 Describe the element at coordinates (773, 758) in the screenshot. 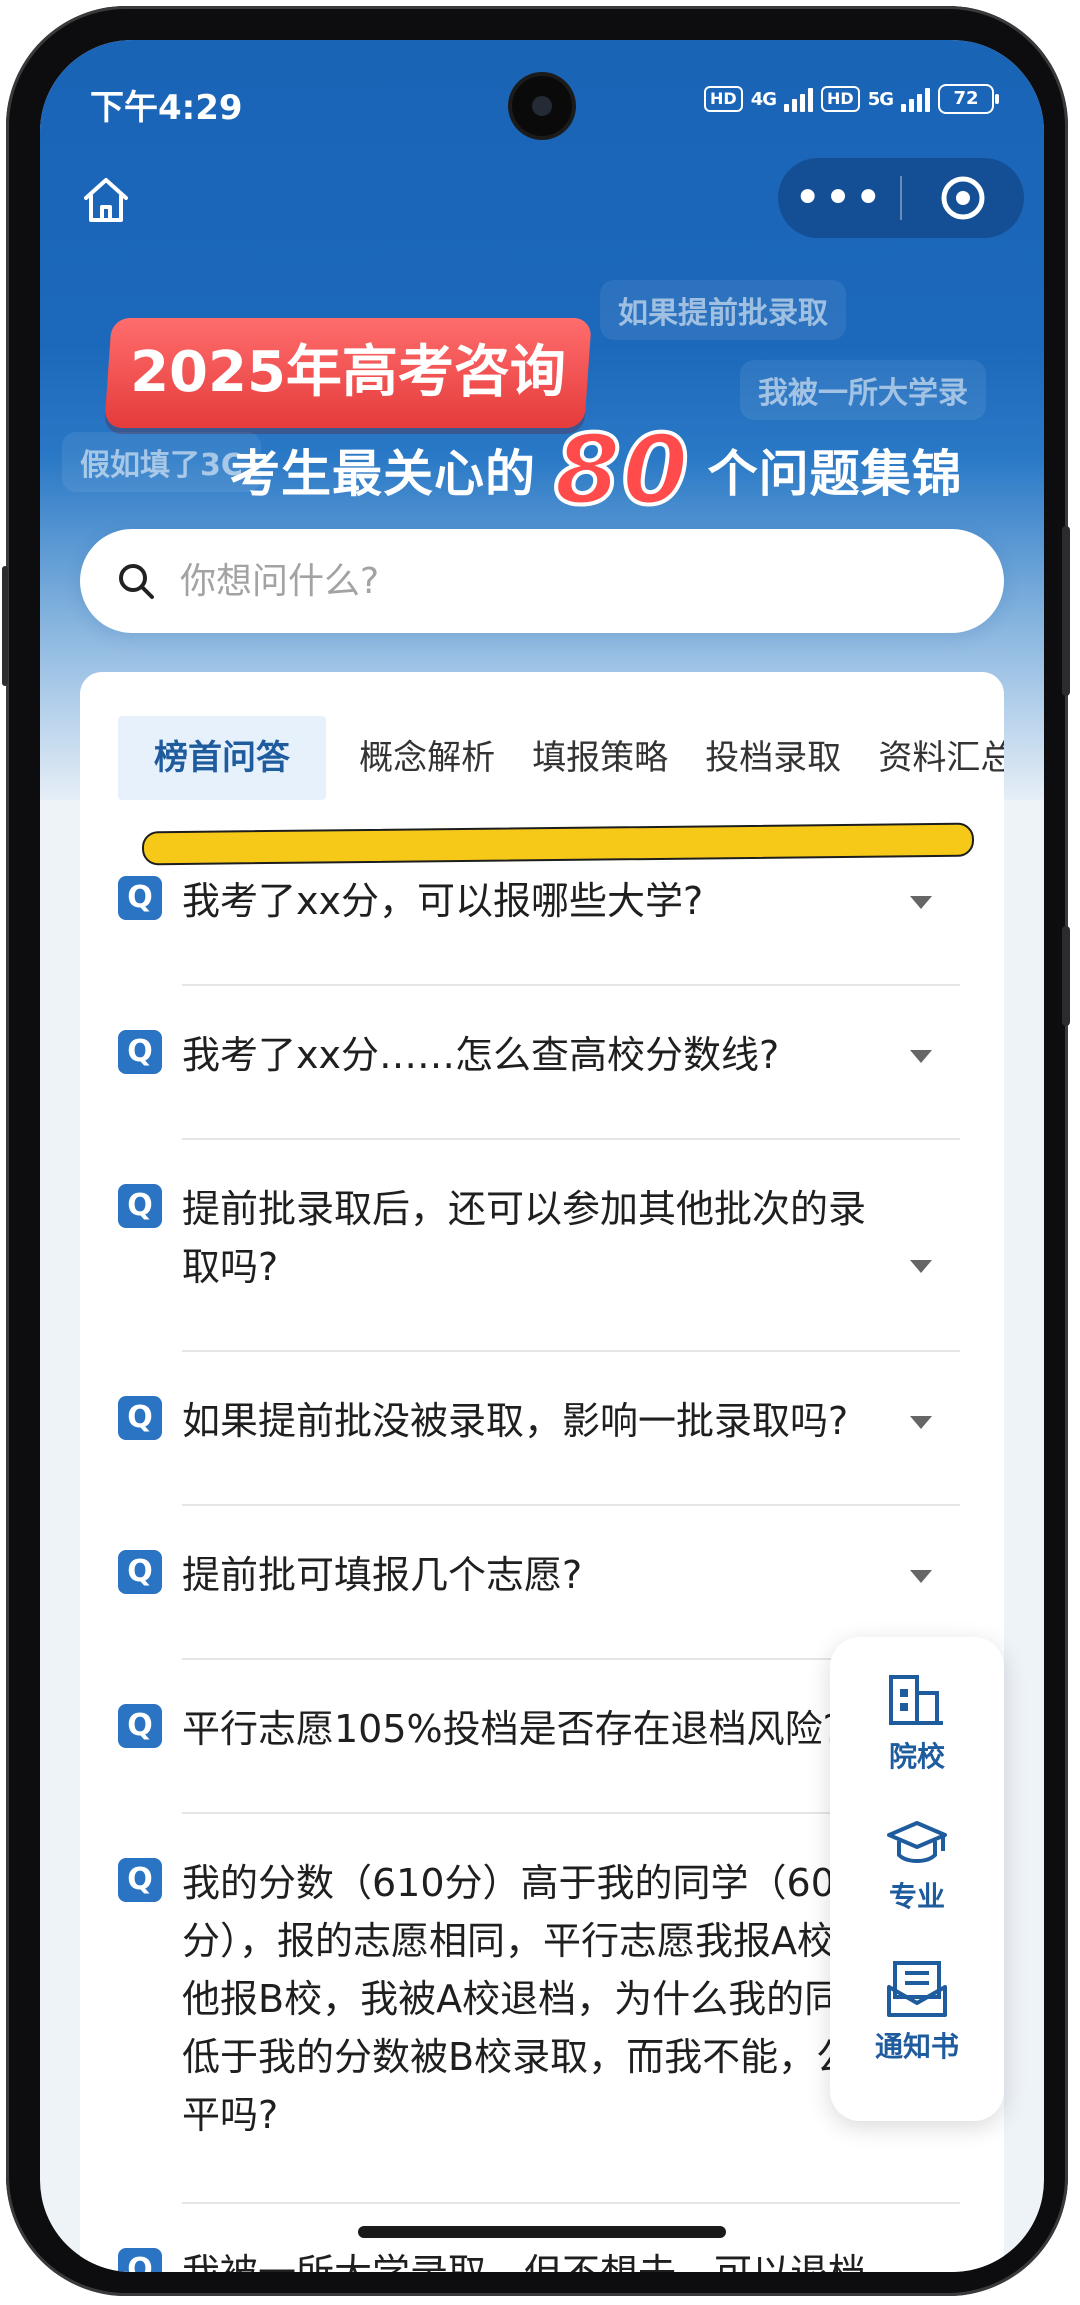

I see `tab-admission: 投档录取` at that location.